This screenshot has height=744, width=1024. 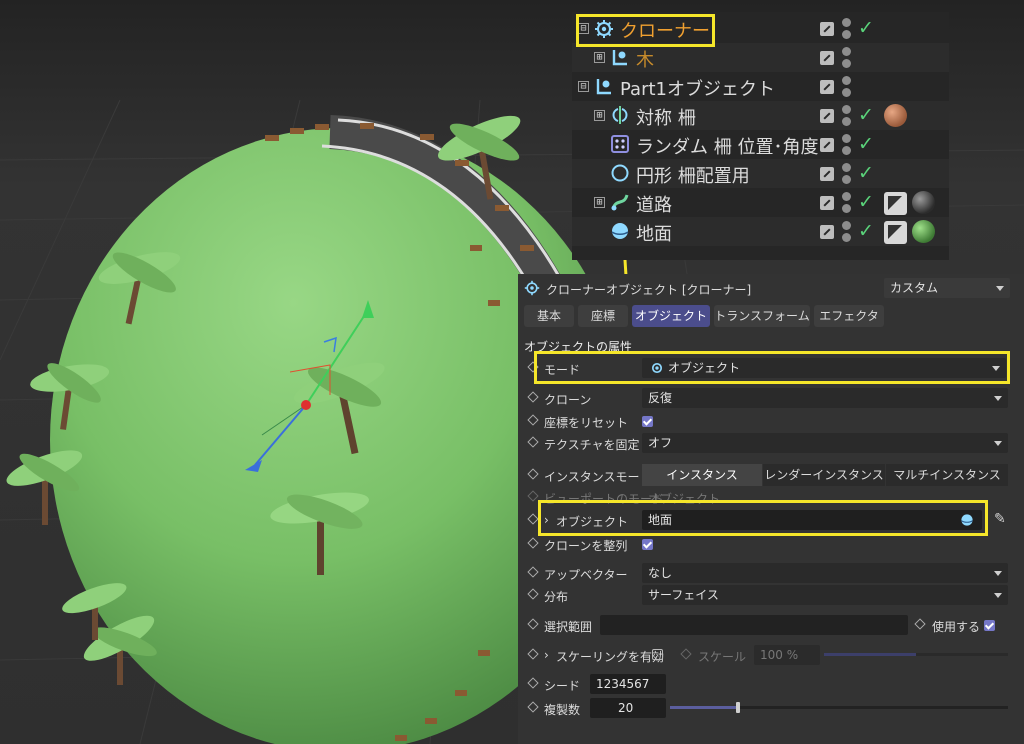 What do you see at coordinates (657, 654) in the screenshot?
I see `scaling-checkbox` at bounding box center [657, 654].